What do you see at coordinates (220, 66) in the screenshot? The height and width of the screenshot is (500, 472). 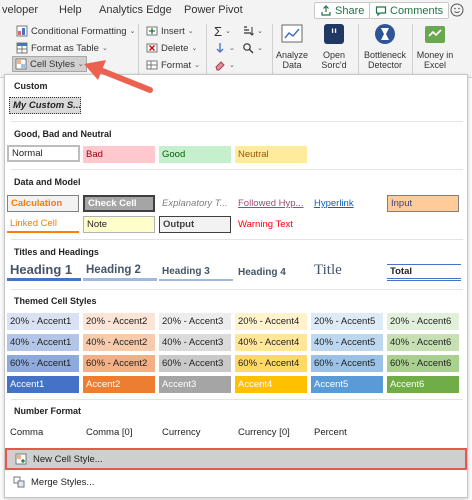 I see `eraser-icon` at bounding box center [220, 66].